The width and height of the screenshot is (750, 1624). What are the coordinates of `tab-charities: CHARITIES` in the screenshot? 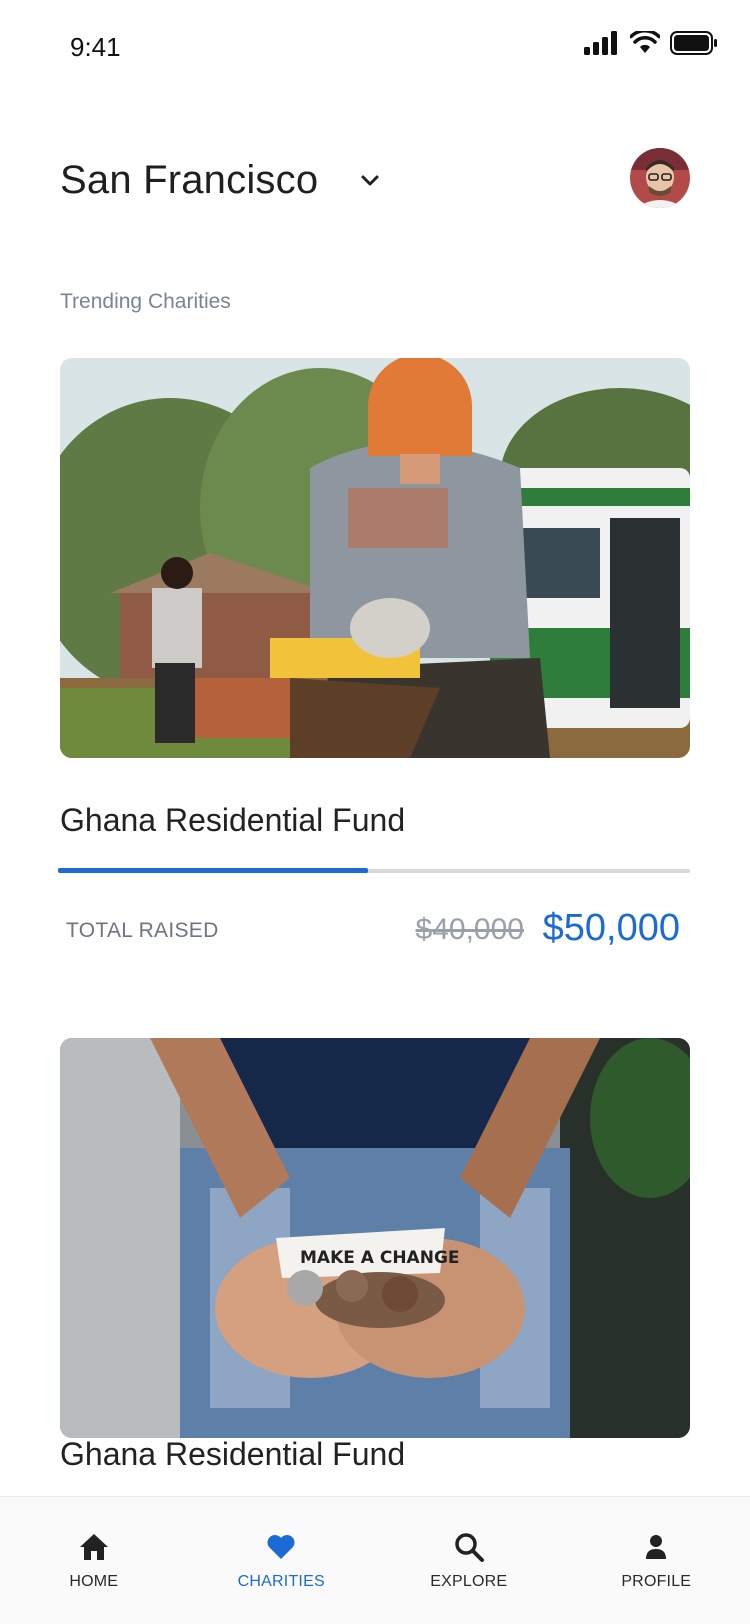 It's located at (282, 1560).